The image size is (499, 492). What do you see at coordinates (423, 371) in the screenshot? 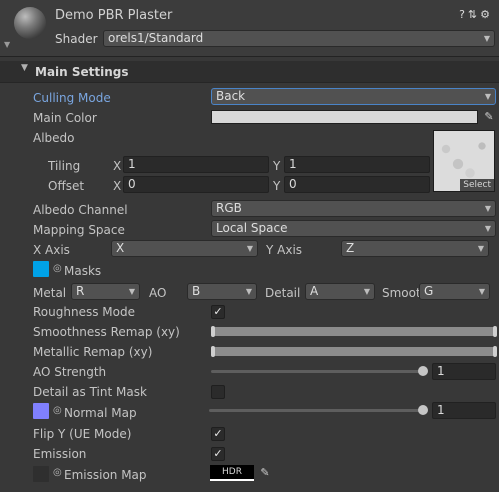
I see `ao-strength-slider-knob` at bounding box center [423, 371].